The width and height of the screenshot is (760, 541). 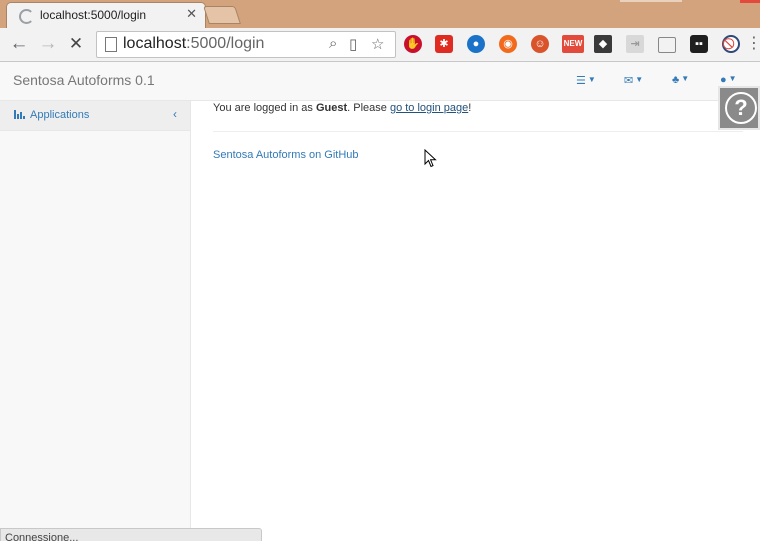 What do you see at coordinates (93, 15) in the screenshot?
I see `tab-title: localhost:5000/login` at bounding box center [93, 15].